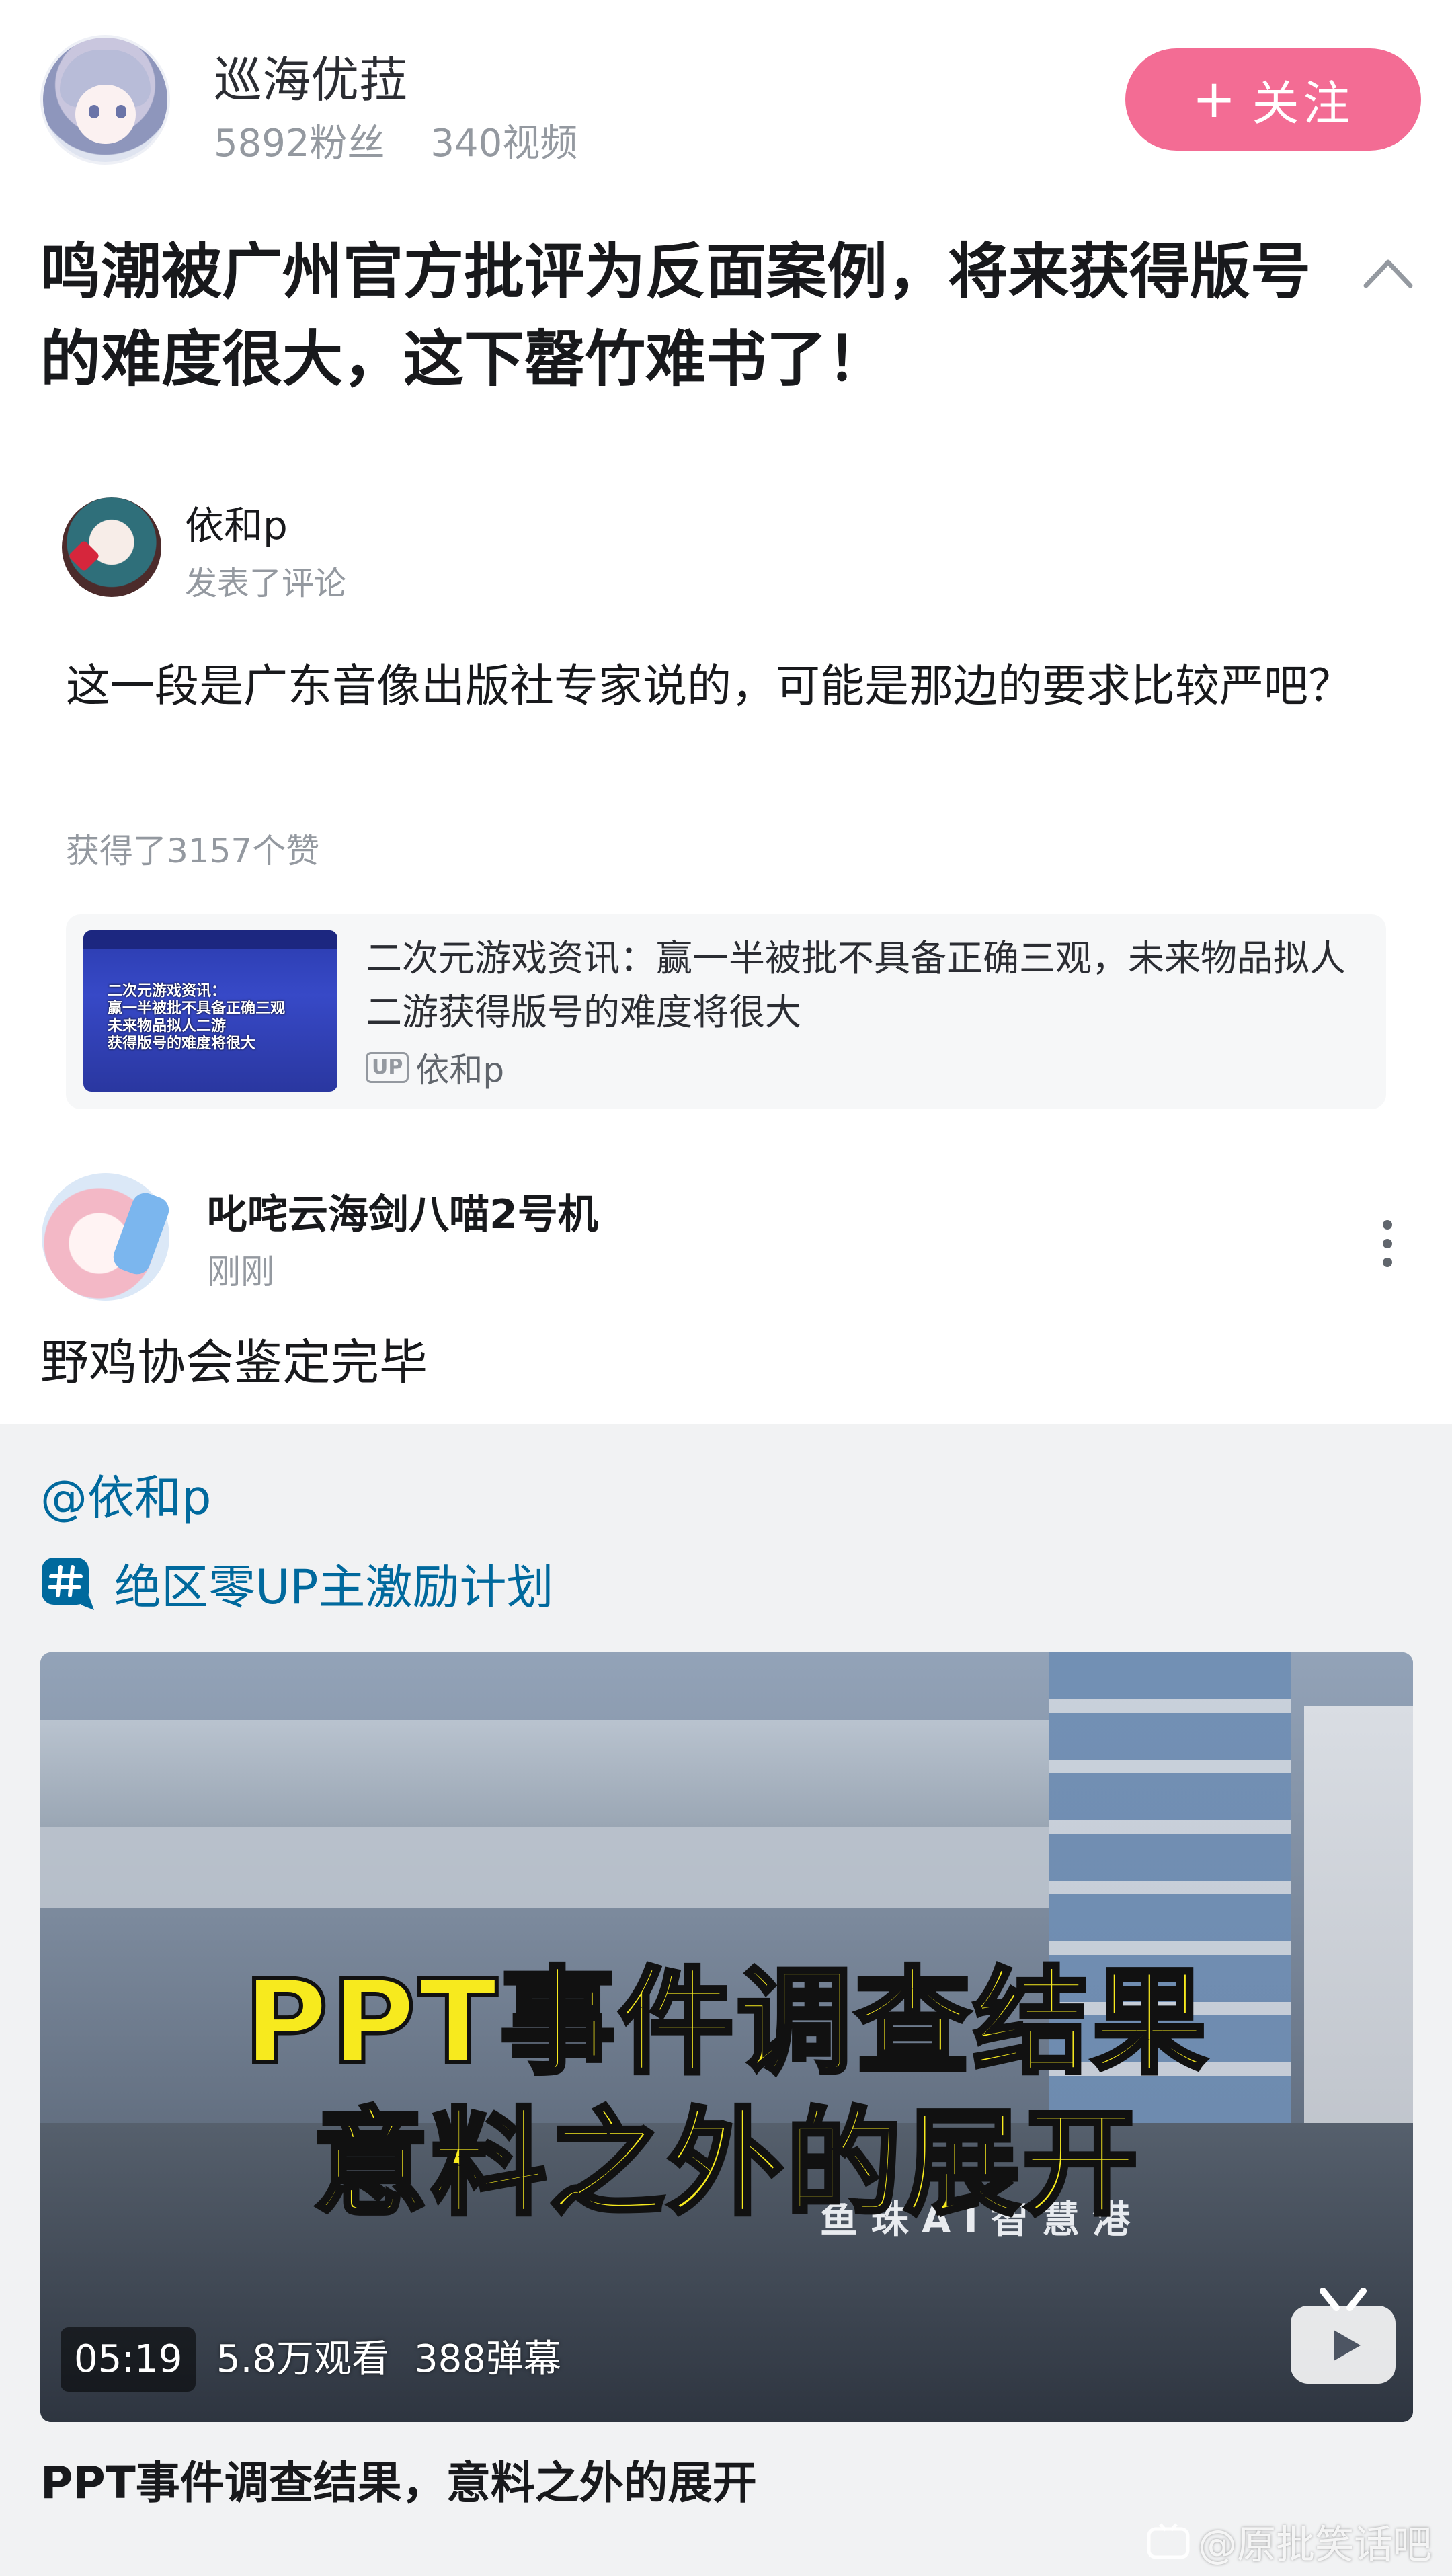  Describe the element at coordinates (182, 1043) in the screenshot. I see `thumb-line: 获得版号的难度将很大` at that location.